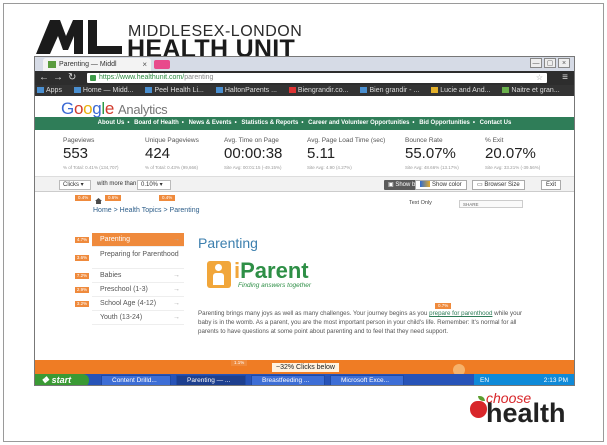 This screenshot has width=607, height=445. What do you see at coordinates (305, 367) in the screenshot?
I see `clicks-below-label: ~32% Clicks below` at bounding box center [305, 367].